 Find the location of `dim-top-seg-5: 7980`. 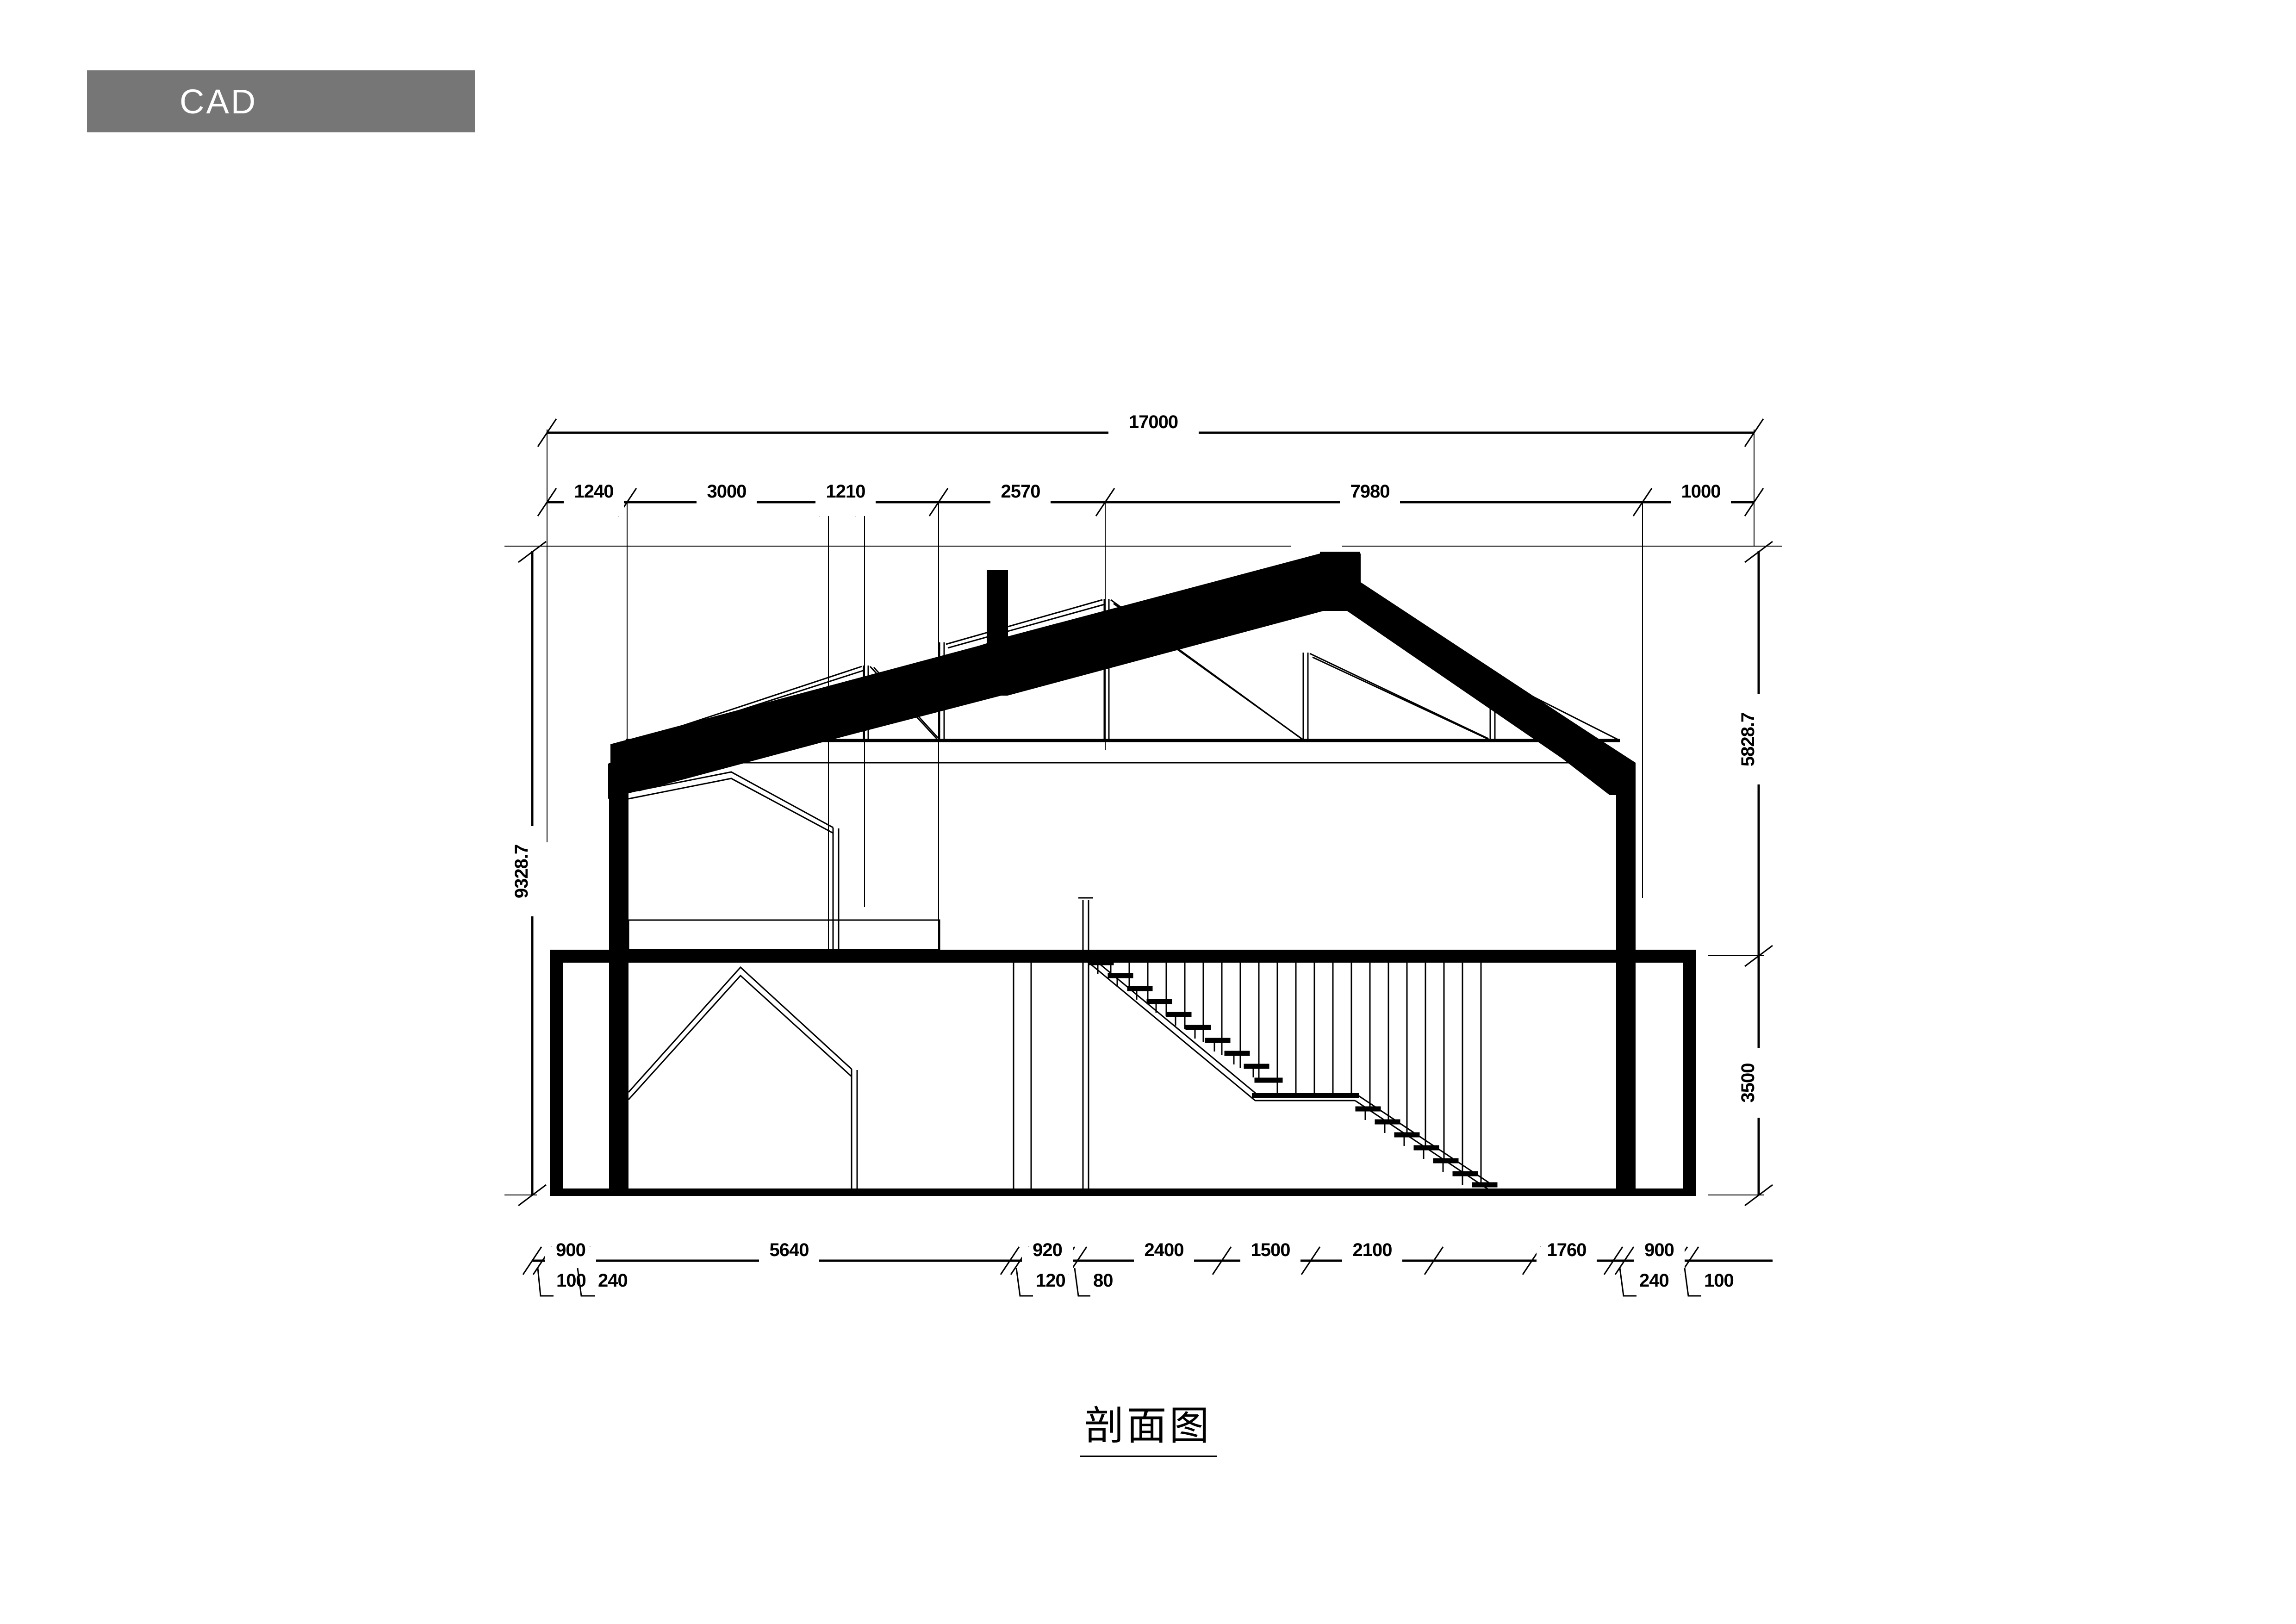

dim-top-seg-5: 7980 is located at coordinates (1370, 491).